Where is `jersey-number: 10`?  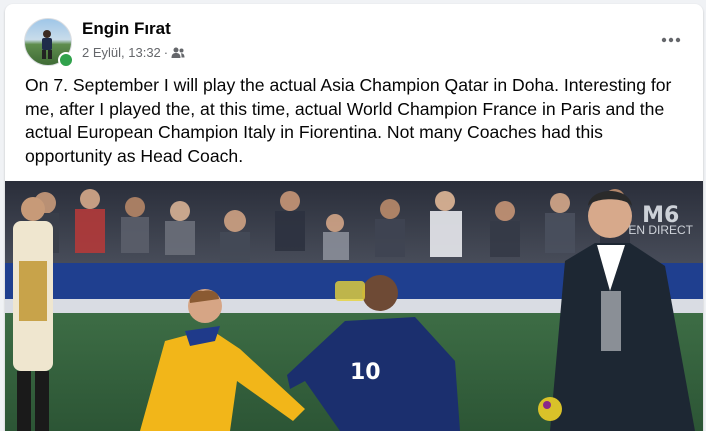 jersey-number: 10 is located at coordinates (365, 372).